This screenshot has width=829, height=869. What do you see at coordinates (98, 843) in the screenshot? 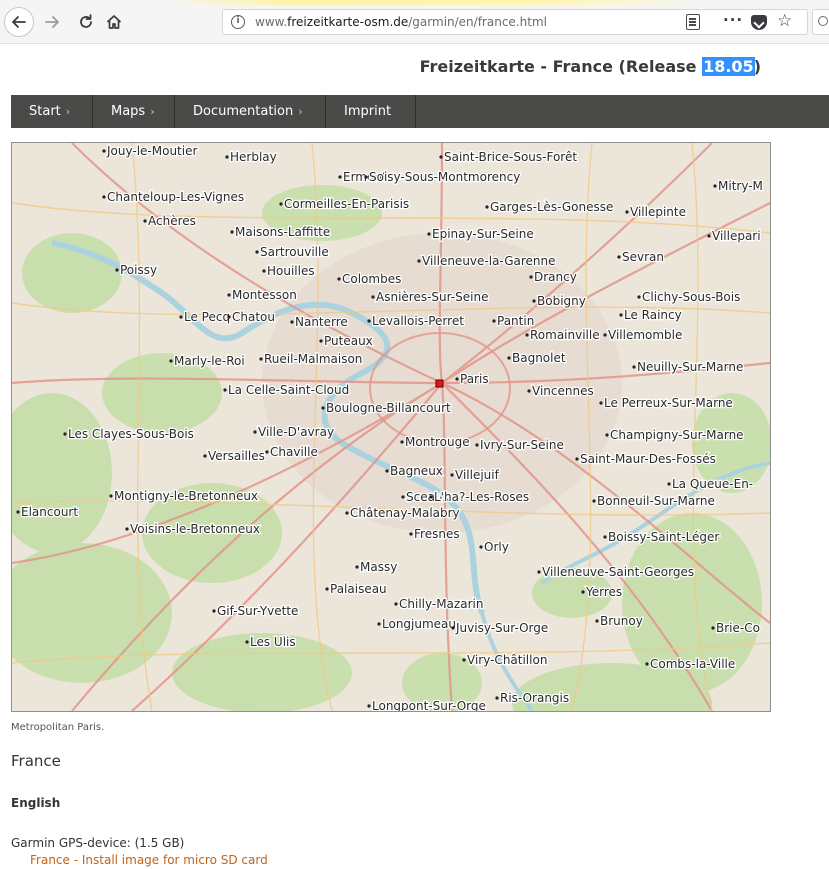
I see `device-info: Garmin GPS-device: (1.5 GB)` at bounding box center [98, 843].